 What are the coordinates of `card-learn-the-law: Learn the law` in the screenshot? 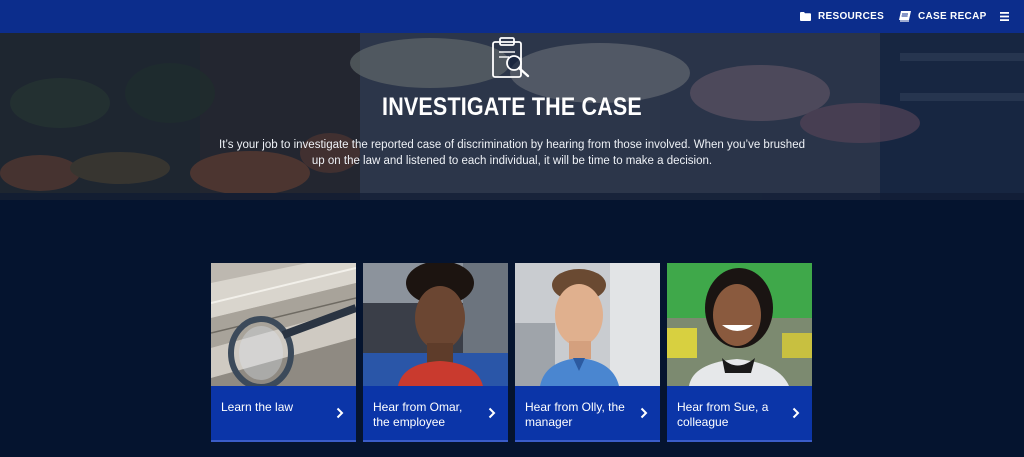 It's located at (283, 352).